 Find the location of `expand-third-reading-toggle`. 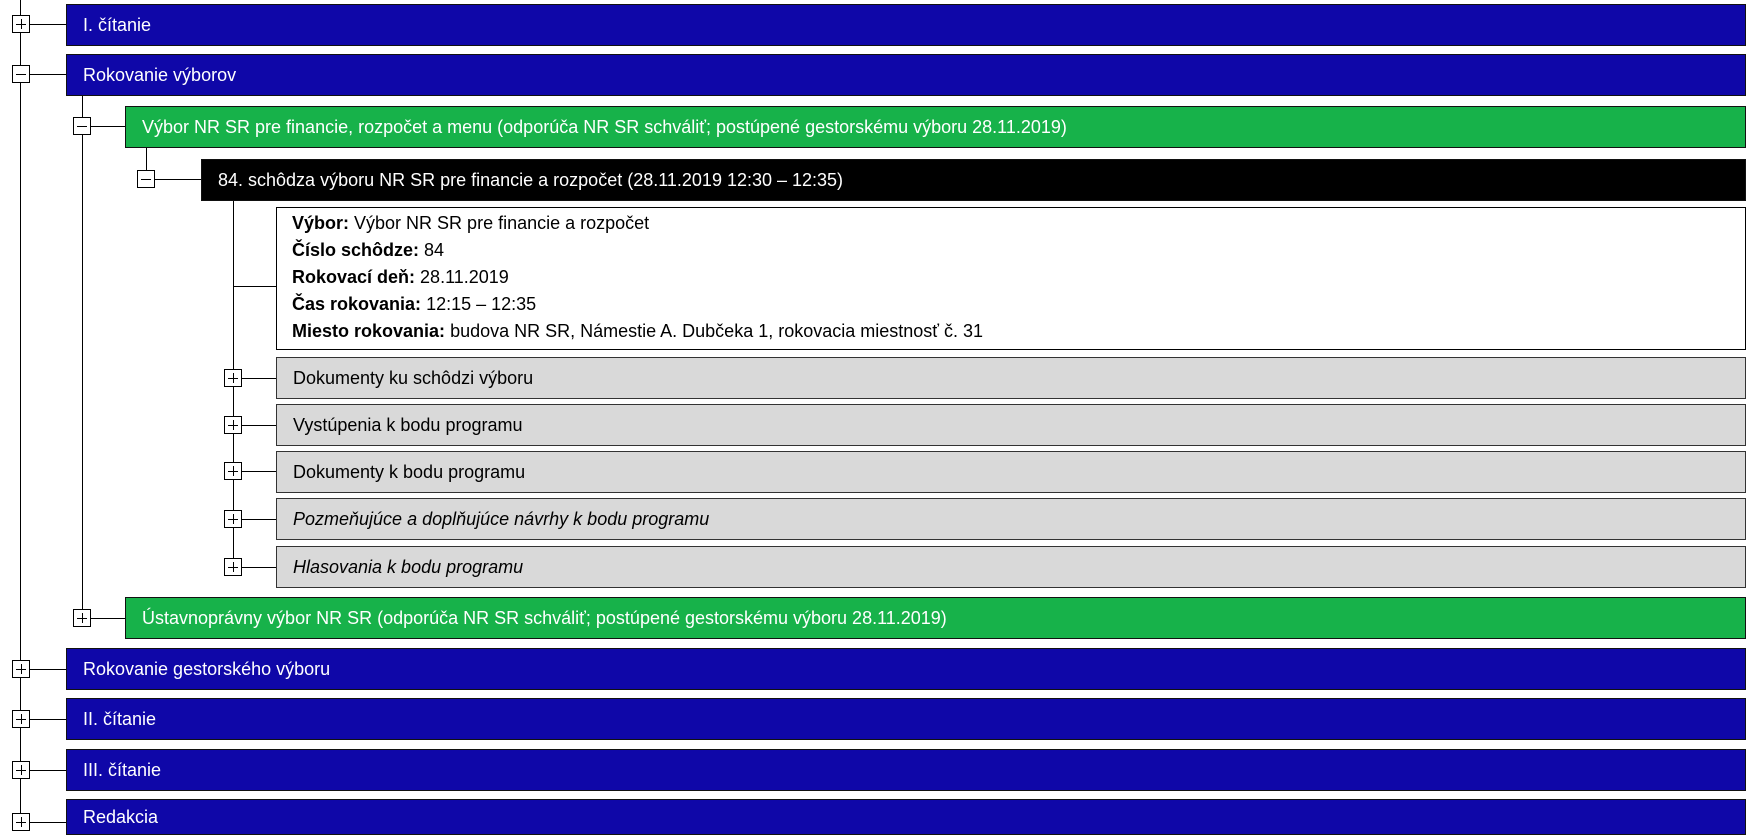

expand-third-reading-toggle is located at coordinates (21, 770).